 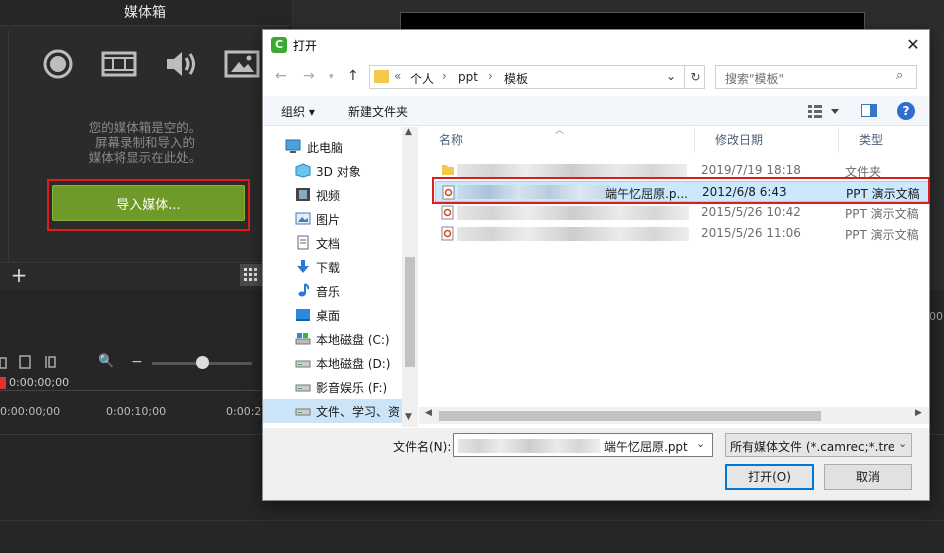 What do you see at coordinates (331, 77) in the screenshot?
I see `recent-dropdown-icon: ▾` at bounding box center [331, 77].